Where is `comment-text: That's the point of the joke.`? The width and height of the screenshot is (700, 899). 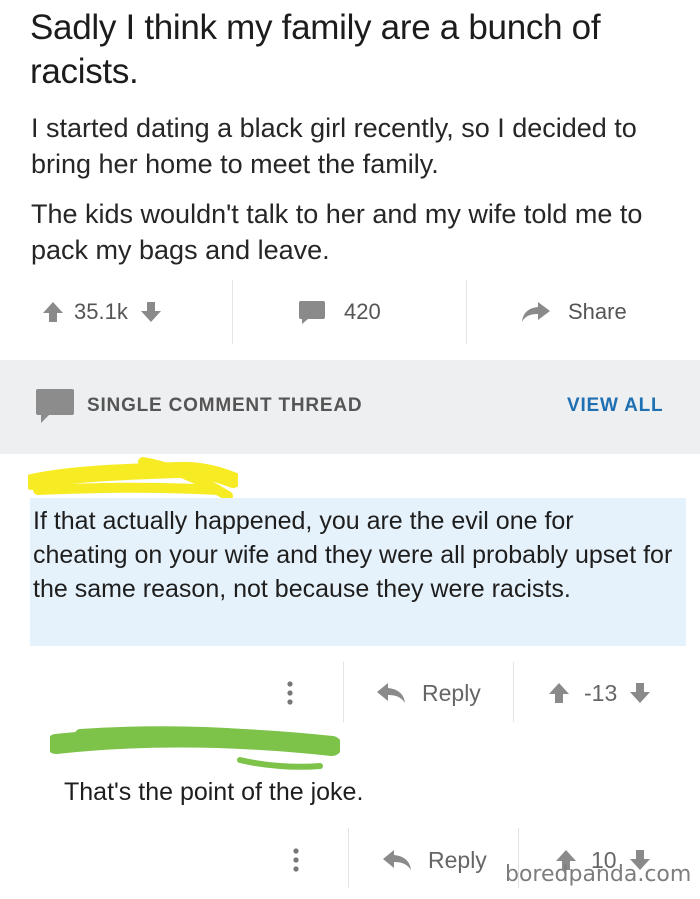 comment-text: That's the point of the joke. is located at coordinates (214, 792).